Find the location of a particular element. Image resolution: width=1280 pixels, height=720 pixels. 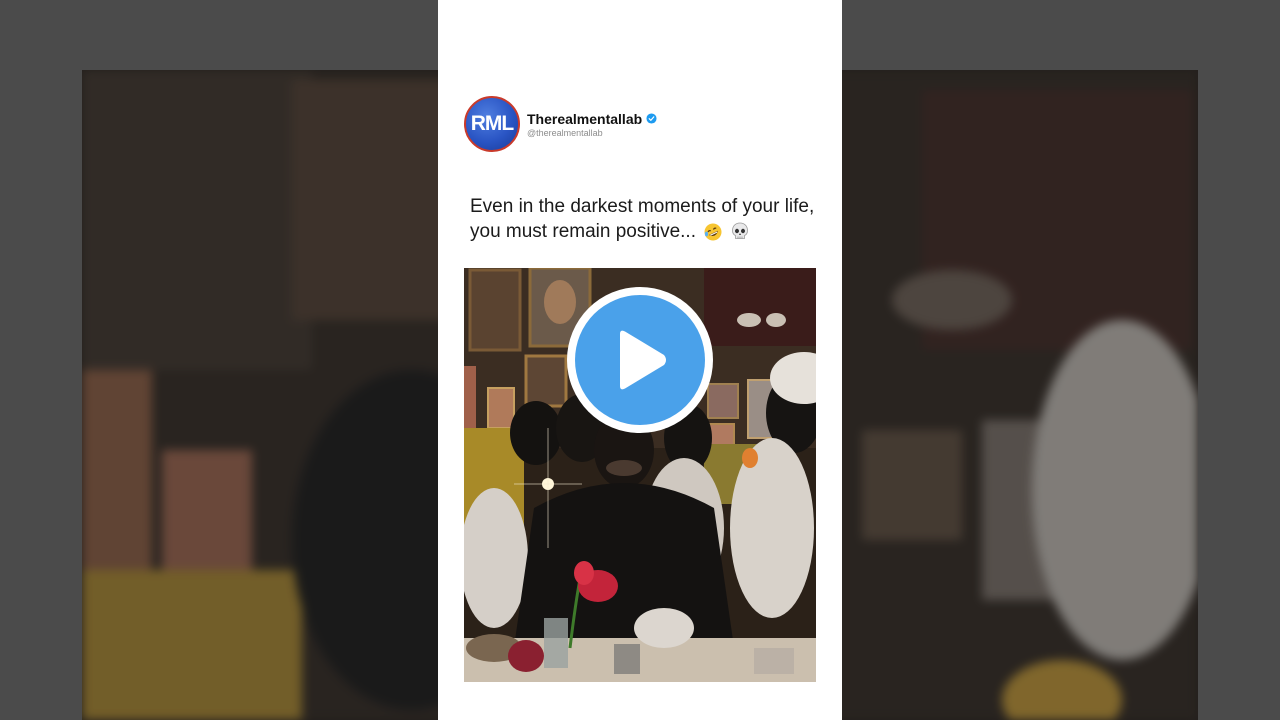

user-handle: @therealmentallab is located at coordinates (592, 133).